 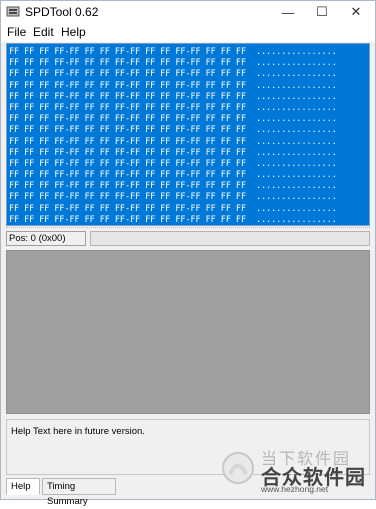 I want to click on title-bar: SPDTool 0.62 — ☐ ✕, so click(x=188, y=12).